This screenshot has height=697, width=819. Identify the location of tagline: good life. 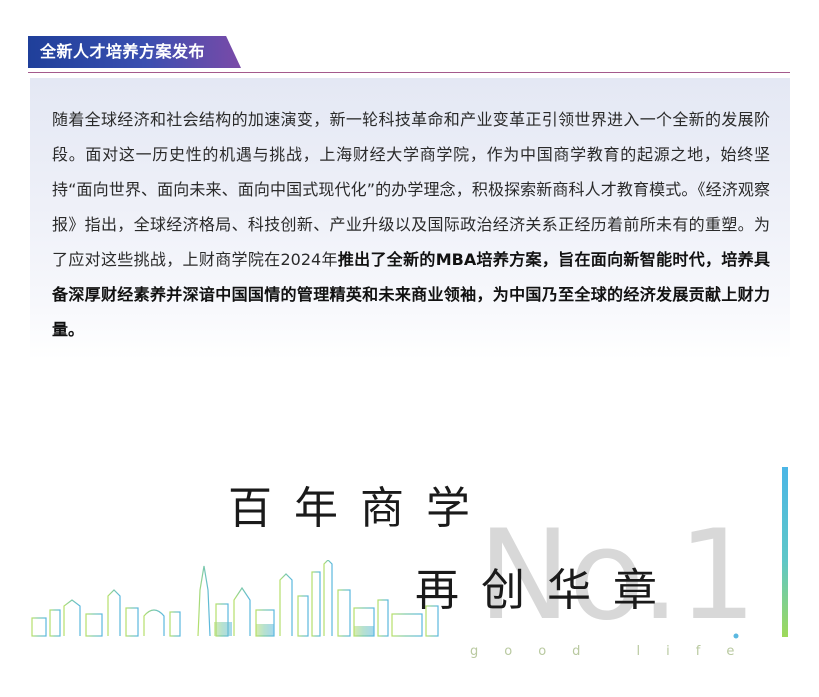
(615, 651).